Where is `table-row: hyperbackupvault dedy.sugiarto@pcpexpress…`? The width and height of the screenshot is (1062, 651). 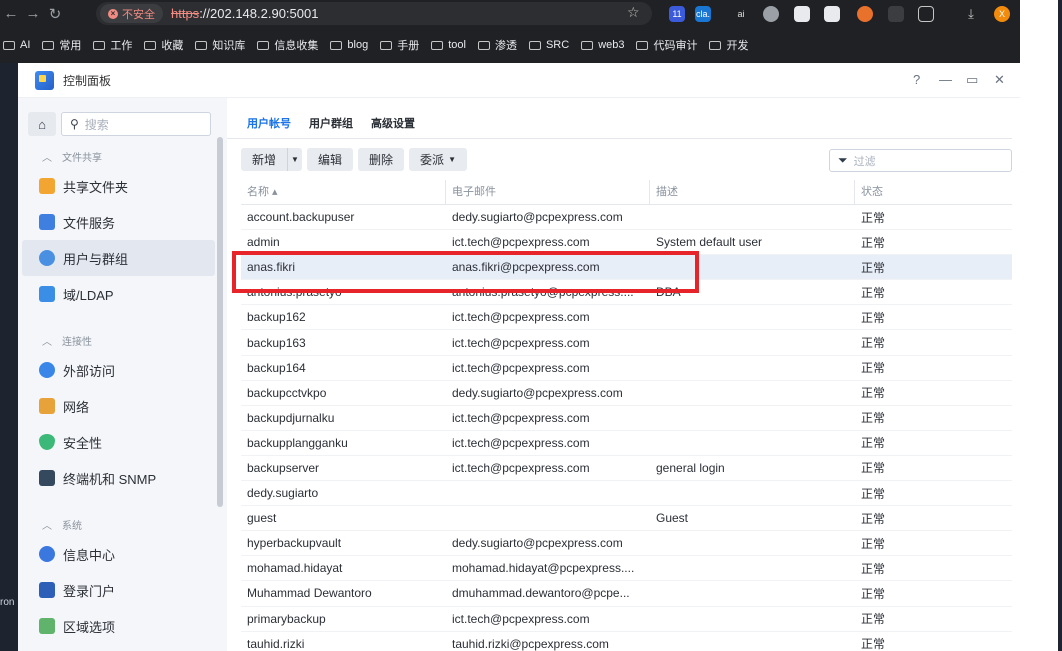 table-row: hyperbackupvault dedy.sugiarto@pcpexpress… is located at coordinates (626, 544).